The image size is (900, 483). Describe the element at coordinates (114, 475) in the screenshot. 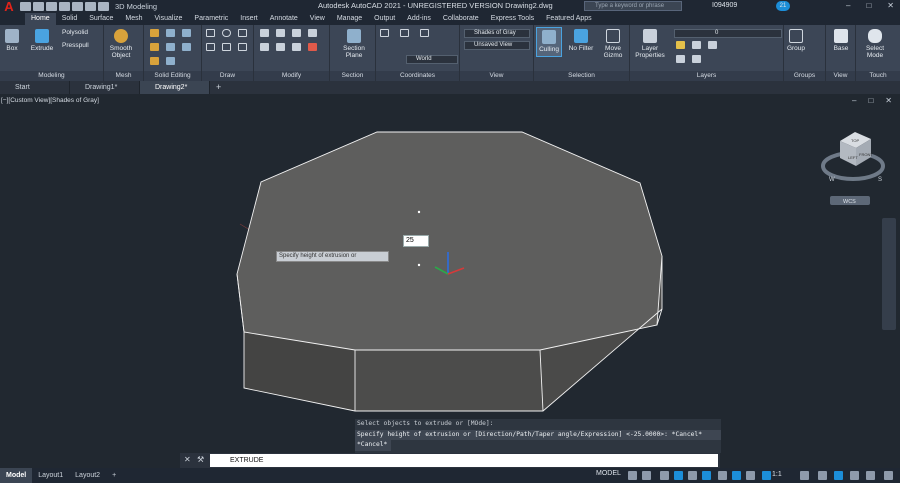

I see `add-layout-icon: +` at that location.